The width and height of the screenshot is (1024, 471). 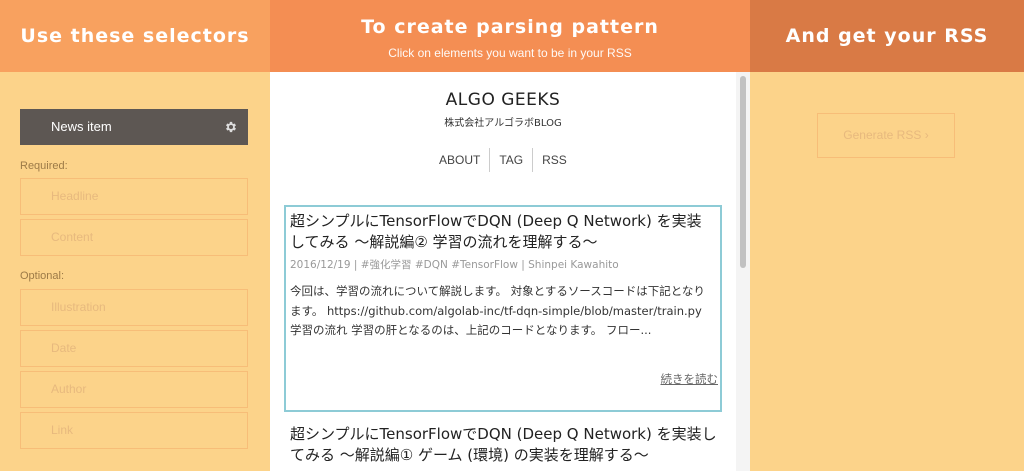 I want to click on generate-rss-button: Generate RSS ›, so click(x=886, y=135).